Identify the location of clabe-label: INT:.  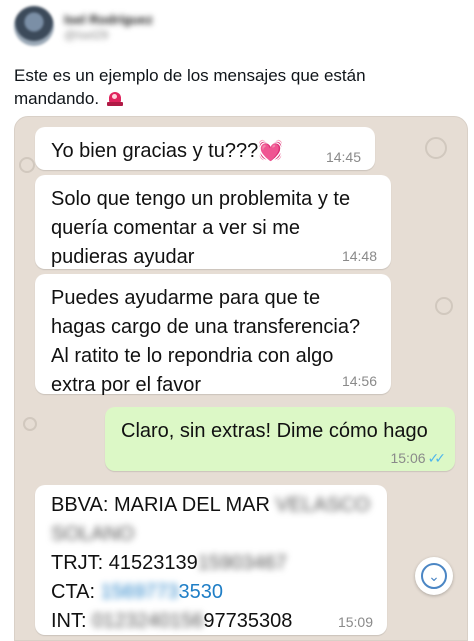
(72, 621).